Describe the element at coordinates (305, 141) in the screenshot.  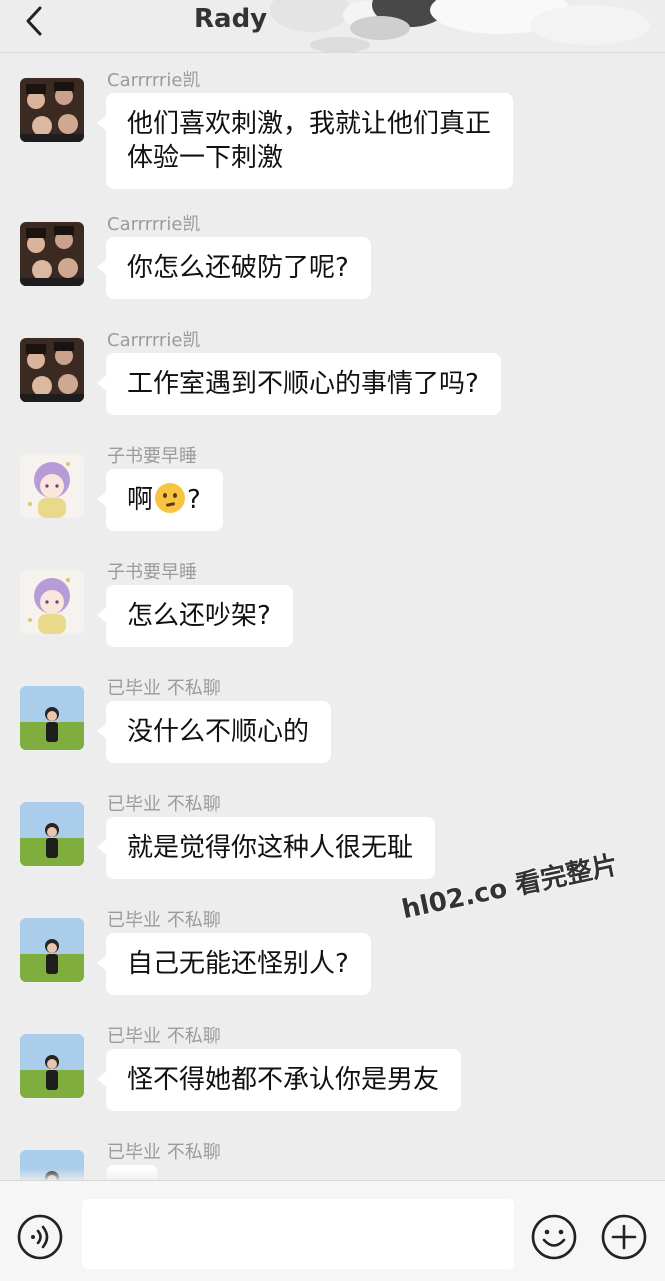
I see `message-bubble: 他们喜欢刺激，我就让他们真正 体验一下刺激` at that location.